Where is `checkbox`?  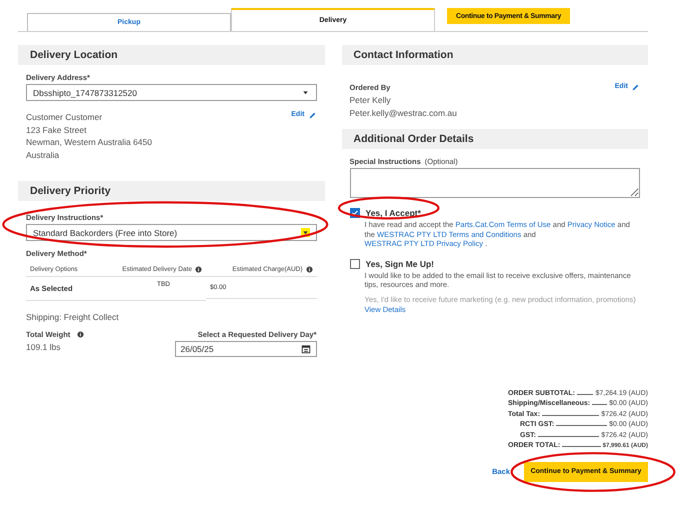
checkbox is located at coordinates (355, 263).